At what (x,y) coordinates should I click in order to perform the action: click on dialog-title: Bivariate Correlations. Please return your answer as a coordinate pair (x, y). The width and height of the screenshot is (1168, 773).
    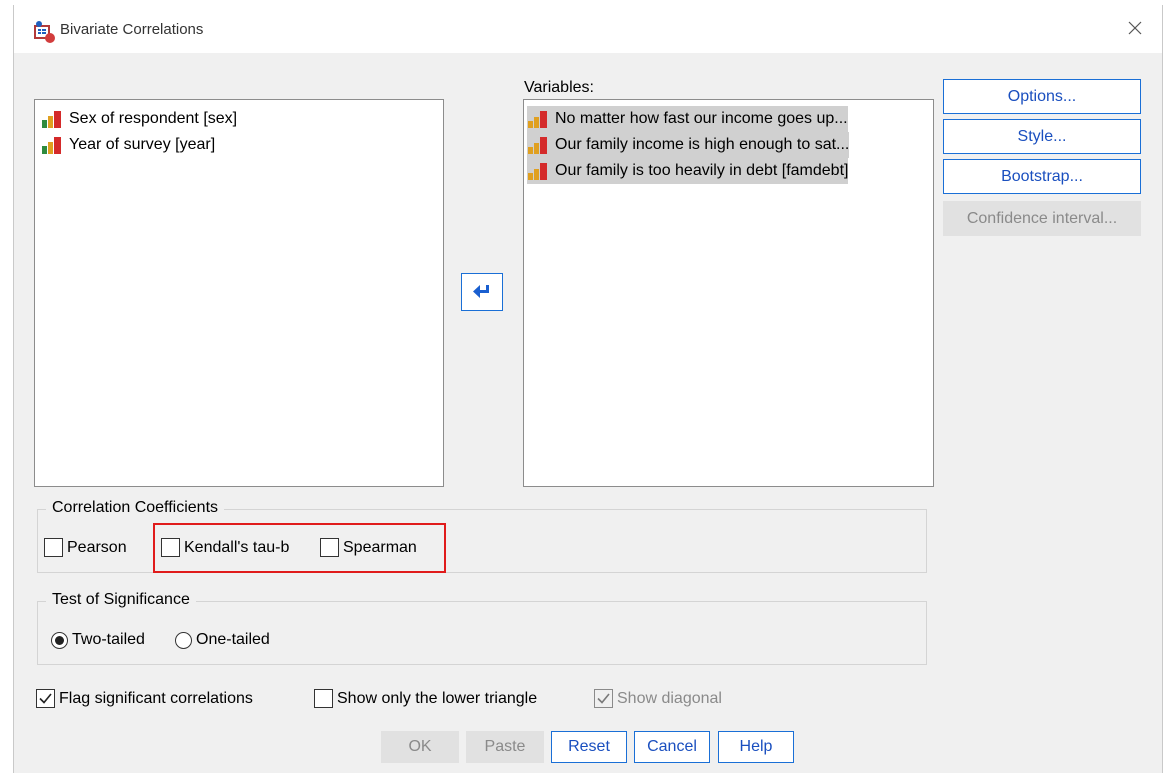
    Looking at the image, I should click on (132, 29).